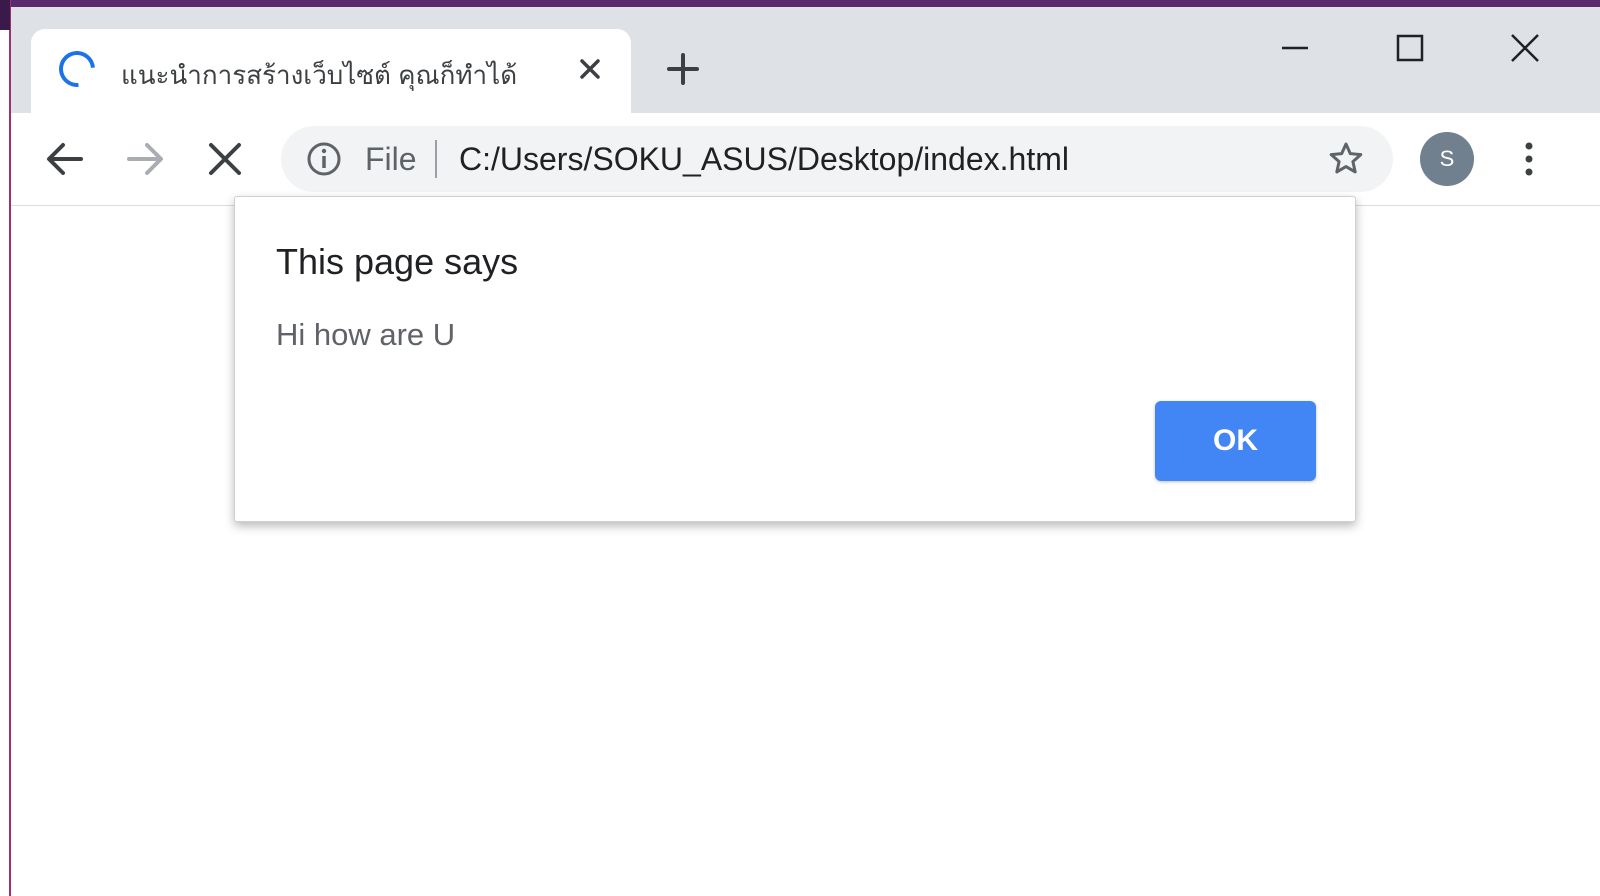  What do you see at coordinates (366, 334) in the screenshot?
I see `dialog-message: Hi how are U` at bounding box center [366, 334].